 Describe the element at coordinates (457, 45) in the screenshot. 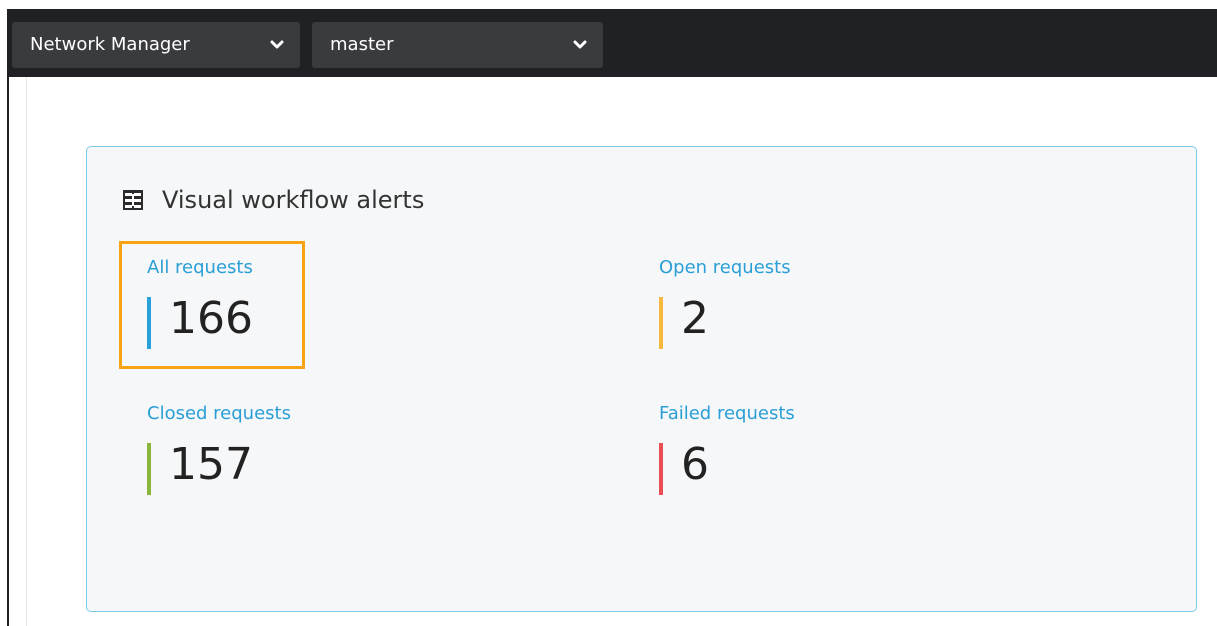

I see `branch-dropdown: master` at that location.